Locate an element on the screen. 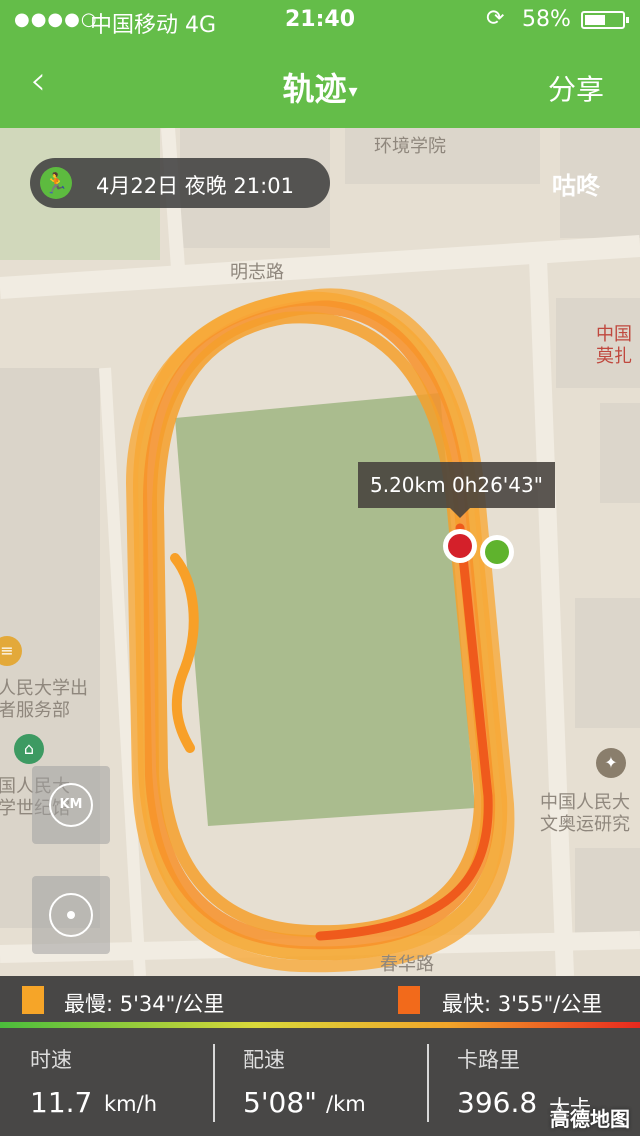  unit-km-button: KM is located at coordinates (71, 805).